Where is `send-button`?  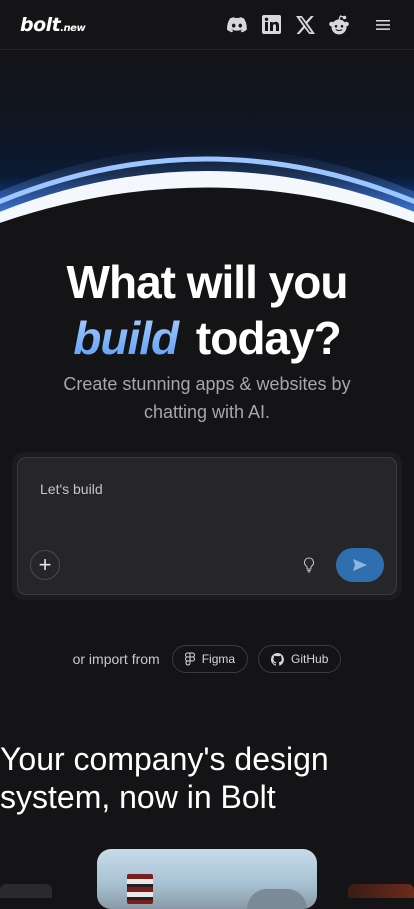 send-button is located at coordinates (360, 565).